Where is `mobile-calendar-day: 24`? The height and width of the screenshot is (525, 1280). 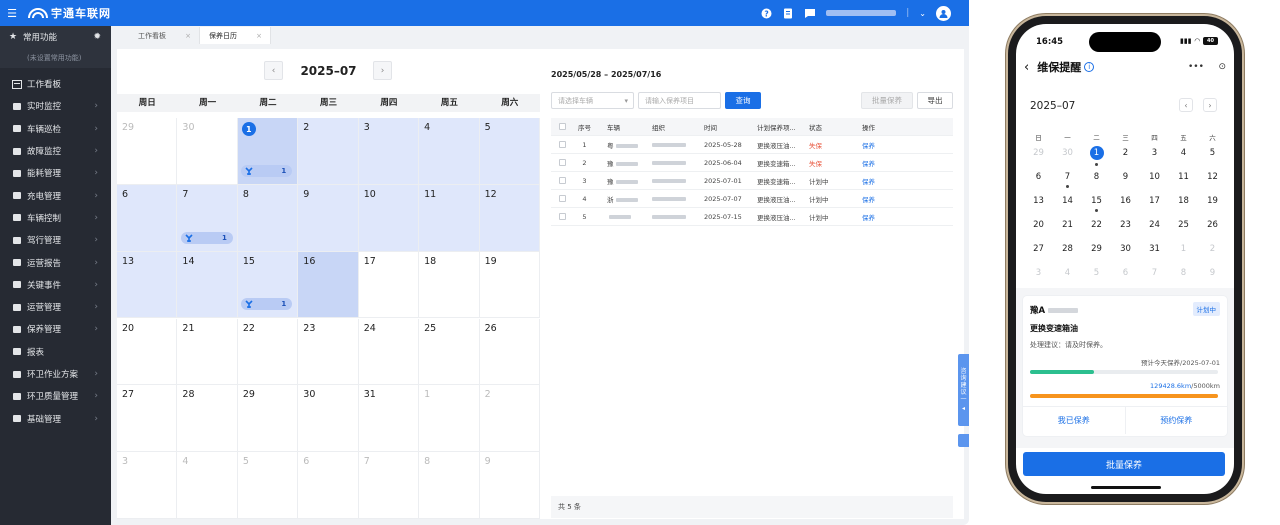
mobile-calendar-day: 24 is located at coordinates (1154, 228).